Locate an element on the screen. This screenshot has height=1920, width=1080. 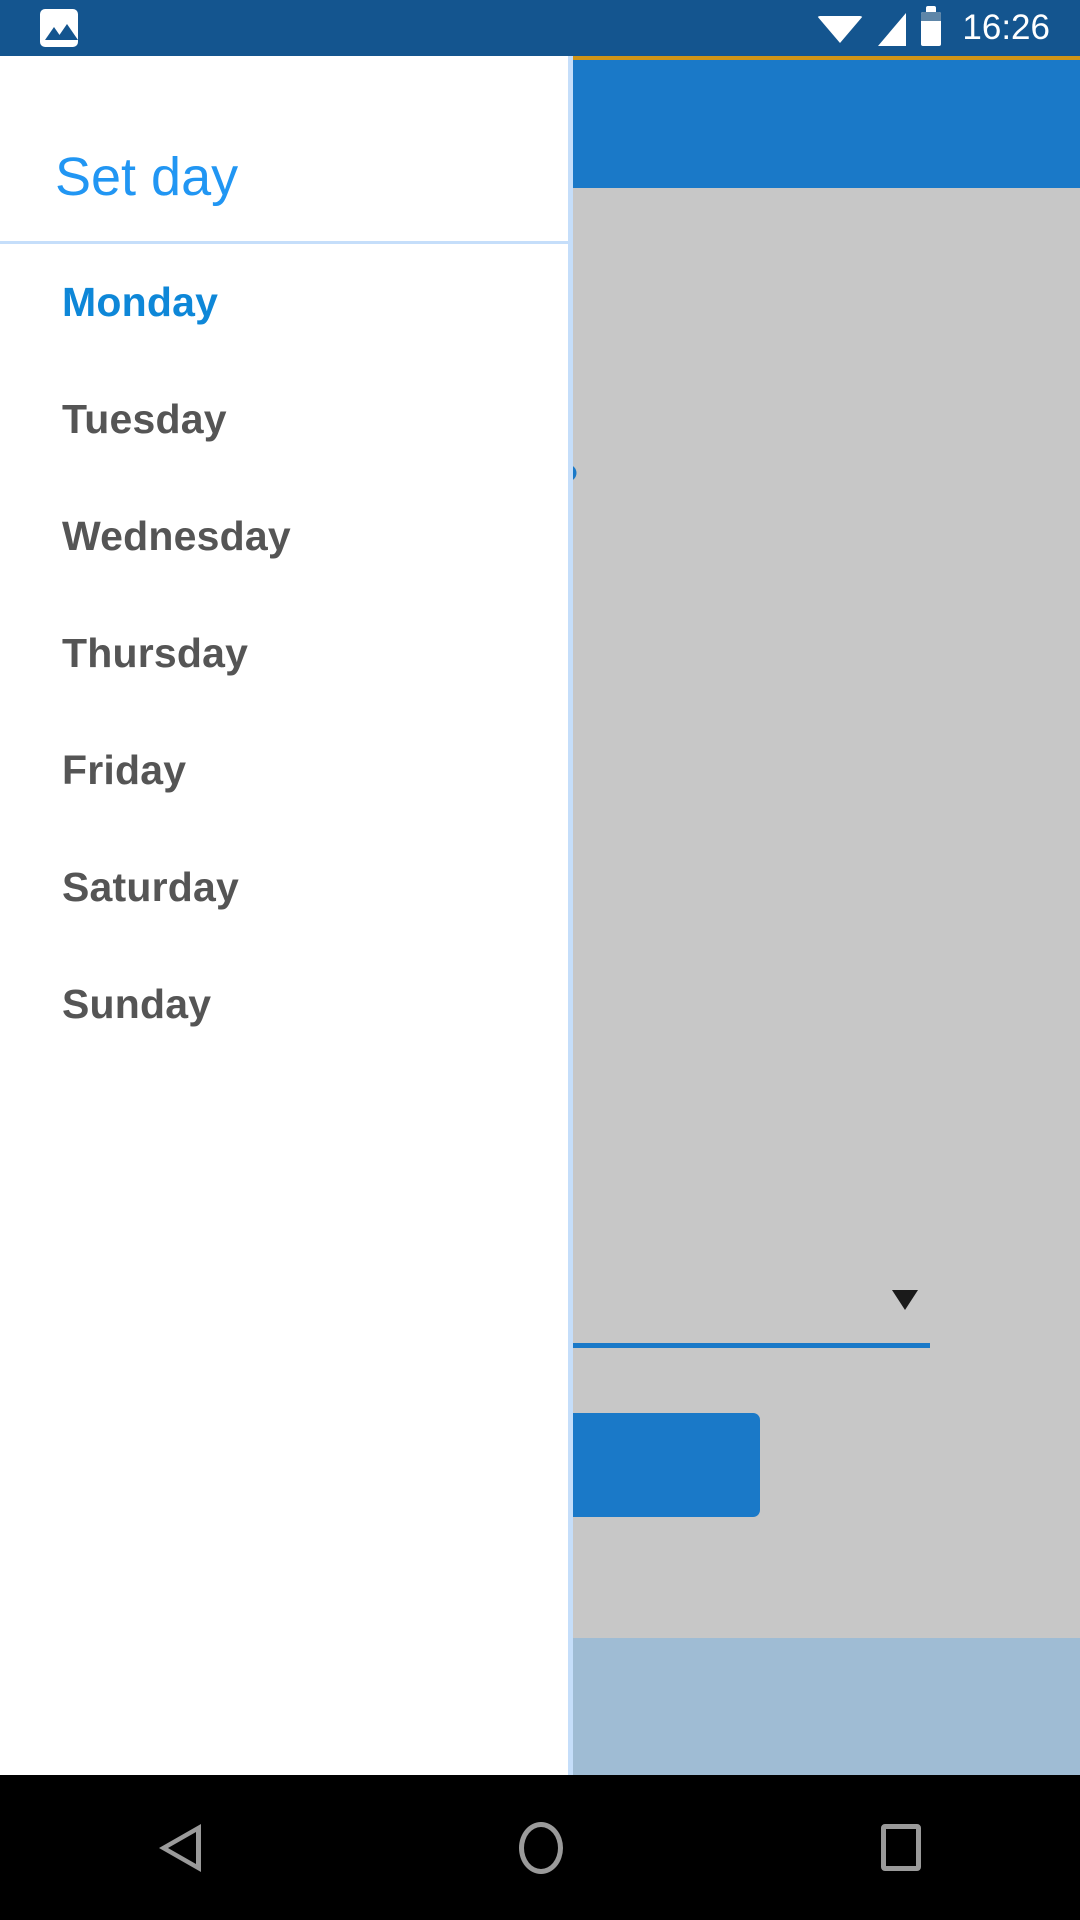
photo-icon is located at coordinates (59, 28).